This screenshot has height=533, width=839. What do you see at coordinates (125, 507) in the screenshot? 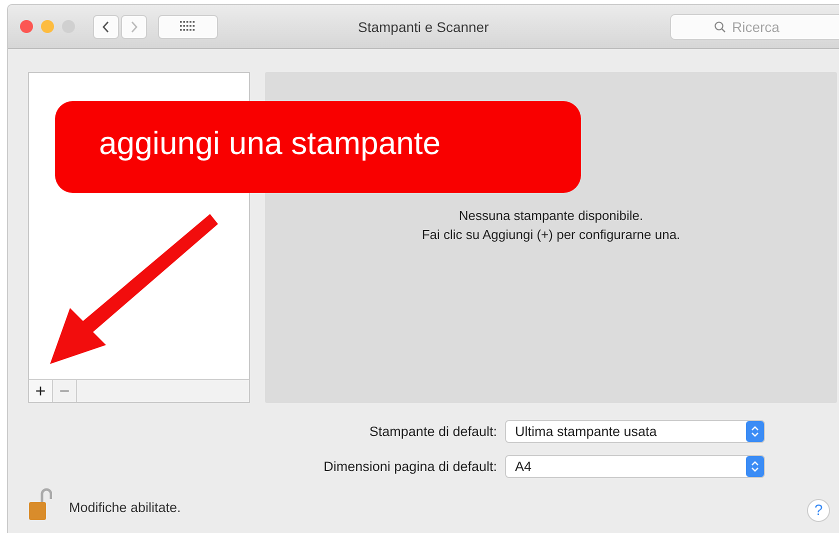
I see `lock-status-label: Modifiche abilitate.` at bounding box center [125, 507].